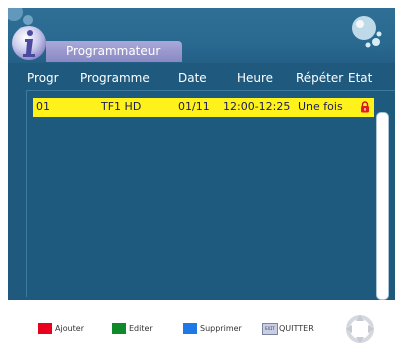 The height and width of the screenshot is (350, 395). I want to click on ajouter-button: Ajouter, so click(68, 329).